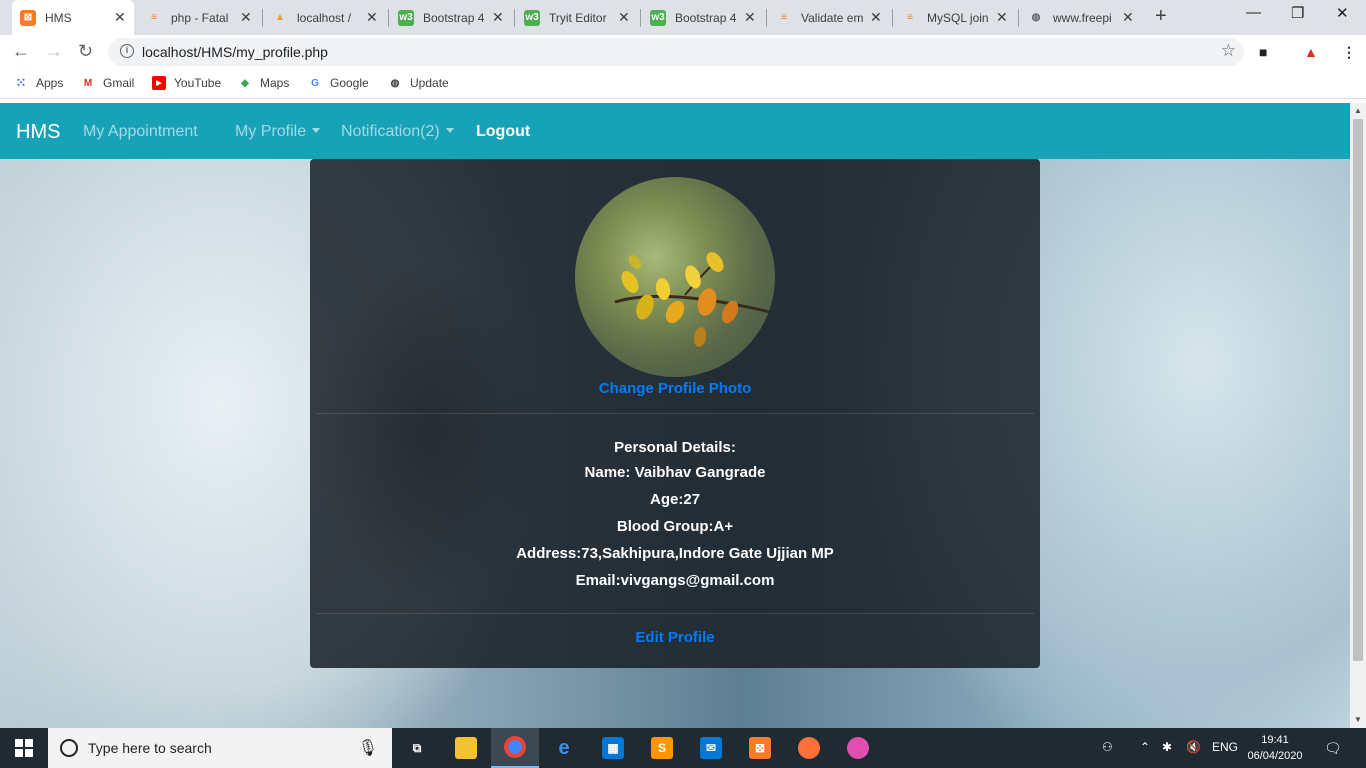 Image resolution: width=1366 pixels, height=768 pixels. What do you see at coordinates (675, 526) in the screenshot?
I see `detail-blood-group: Blood Group:A+` at bounding box center [675, 526].